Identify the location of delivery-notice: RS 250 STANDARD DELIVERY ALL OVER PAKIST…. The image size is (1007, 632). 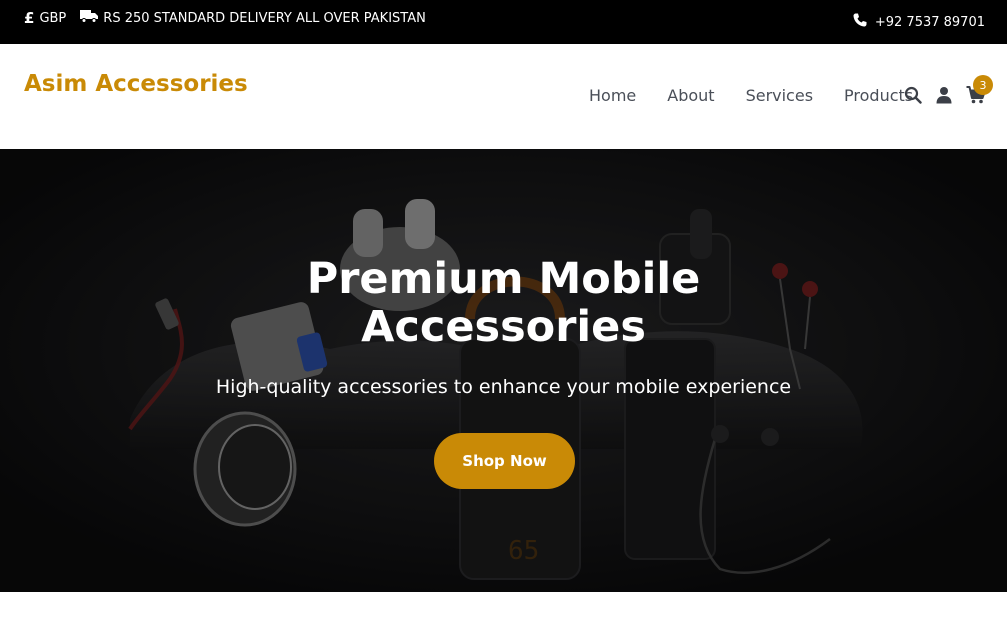
(253, 18).